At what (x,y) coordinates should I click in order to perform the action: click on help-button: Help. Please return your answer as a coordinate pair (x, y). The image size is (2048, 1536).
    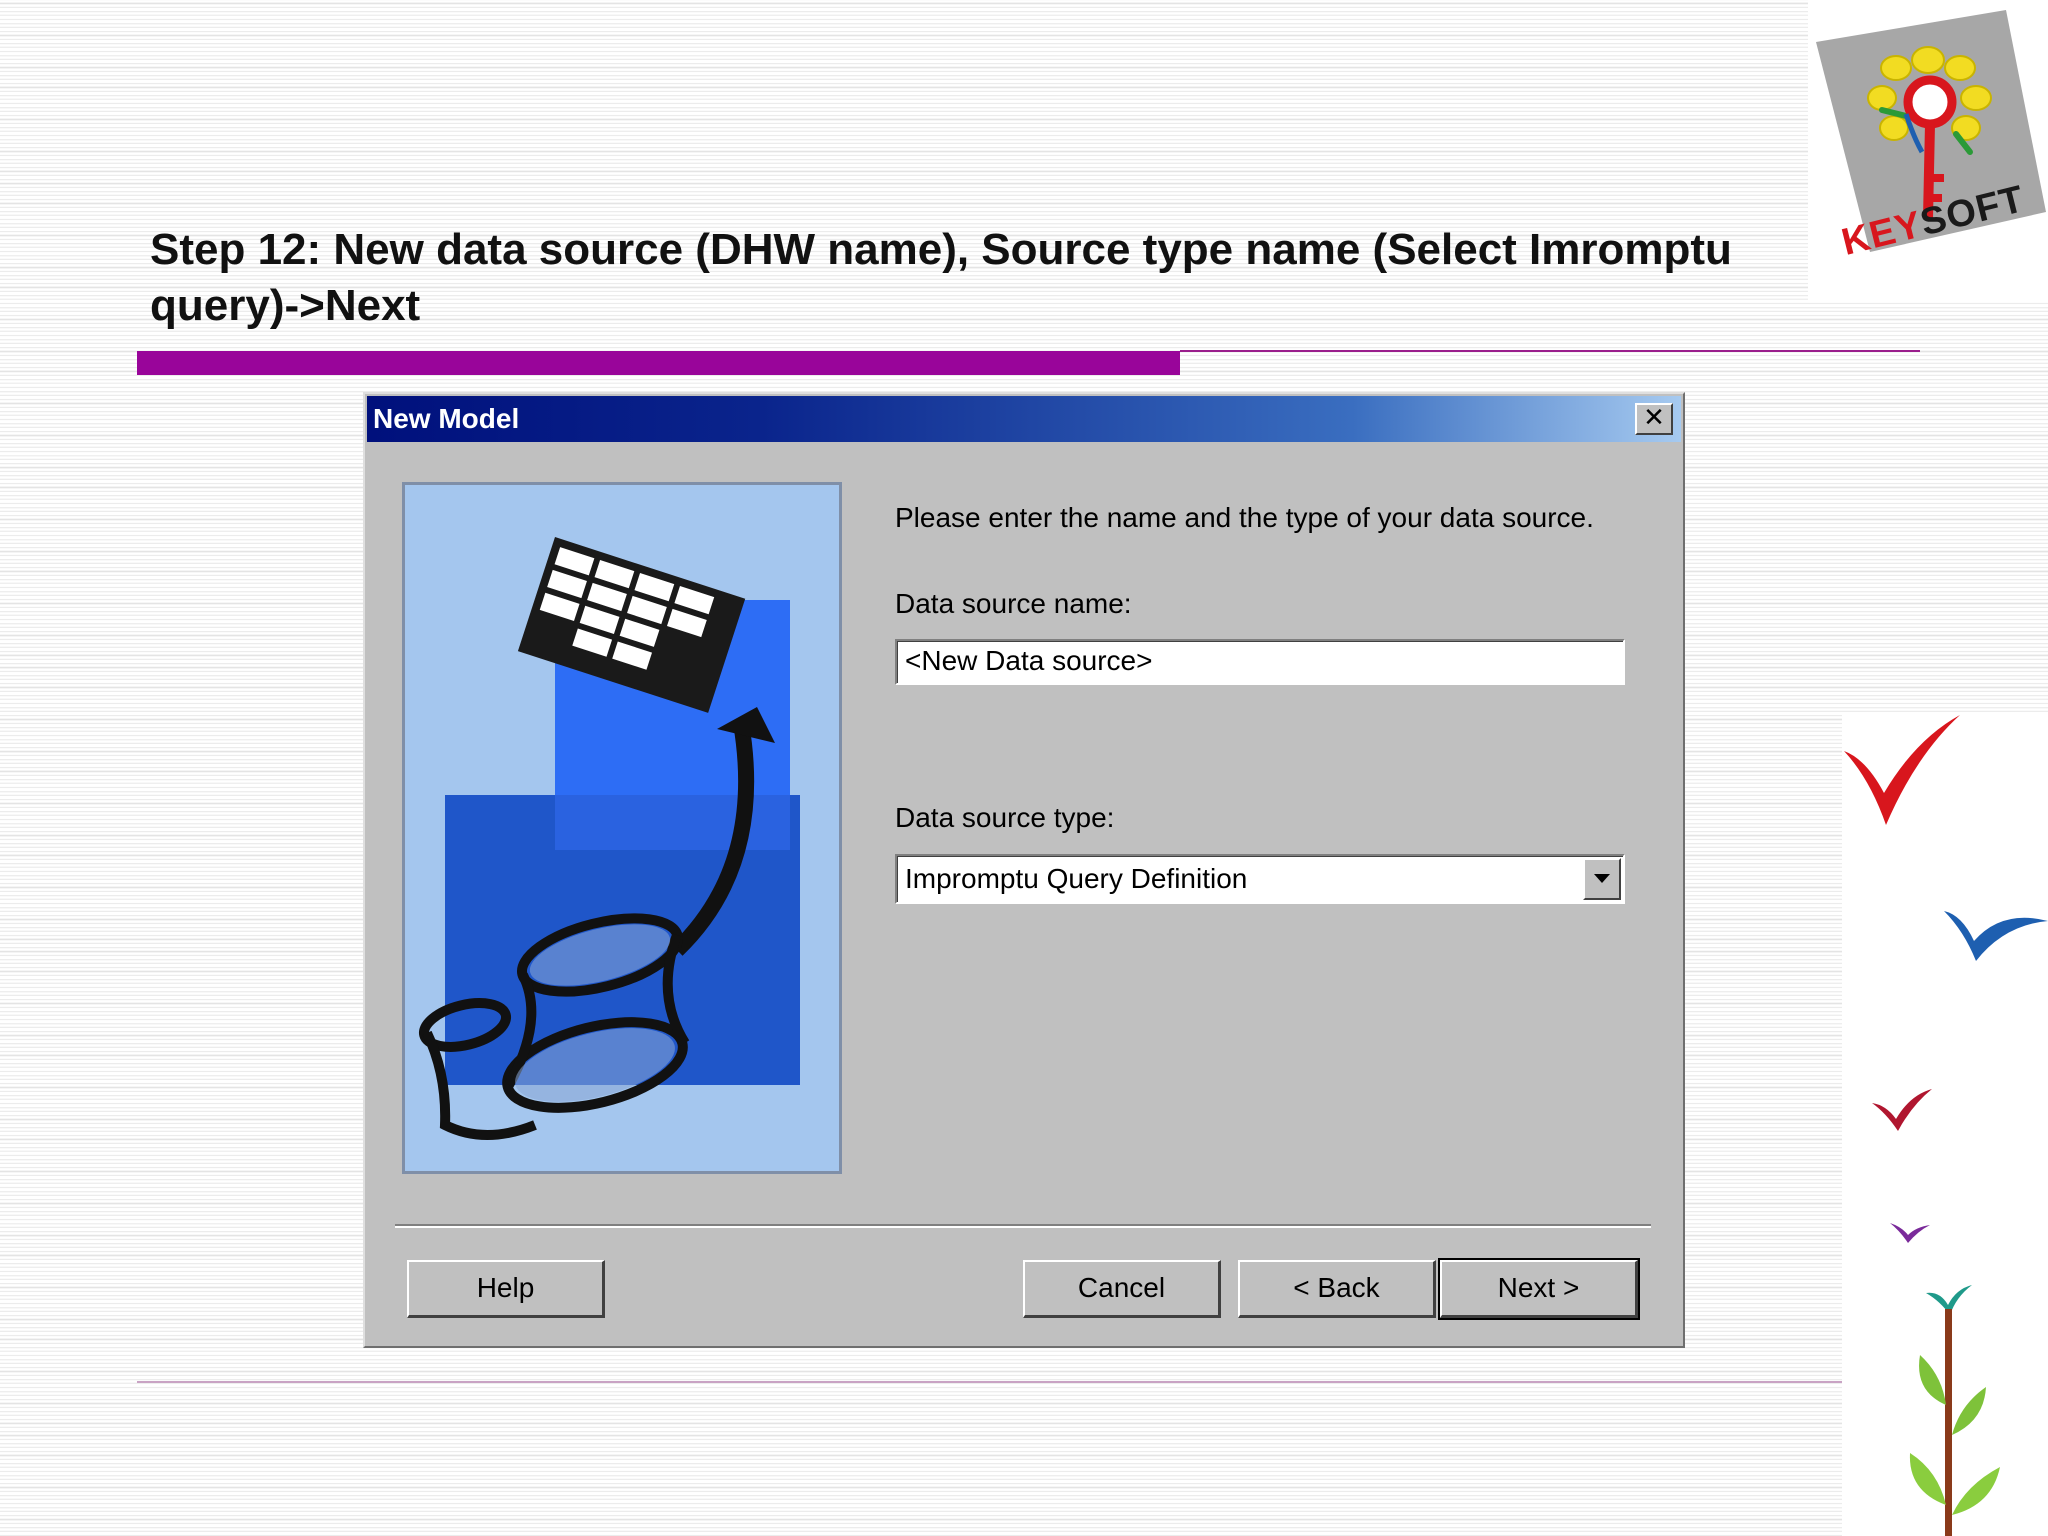
    Looking at the image, I should click on (506, 1289).